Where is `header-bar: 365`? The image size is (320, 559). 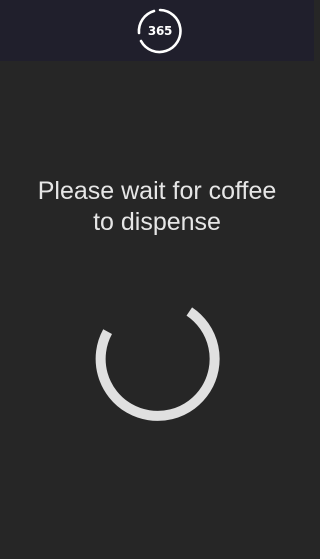
header-bar: 365 is located at coordinates (157, 30).